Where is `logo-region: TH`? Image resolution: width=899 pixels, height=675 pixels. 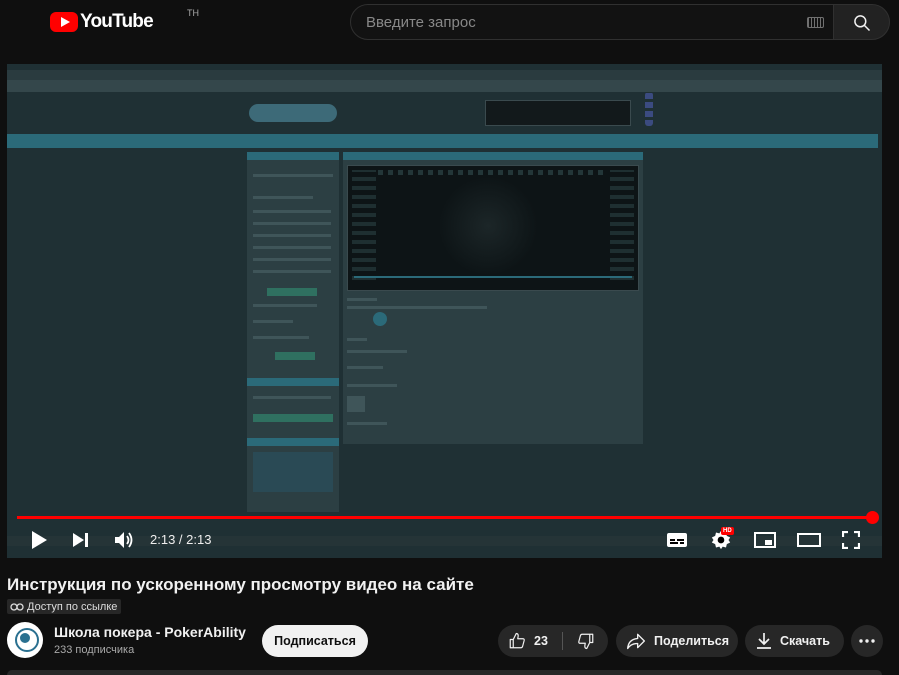
logo-region: TH is located at coordinates (193, 13).